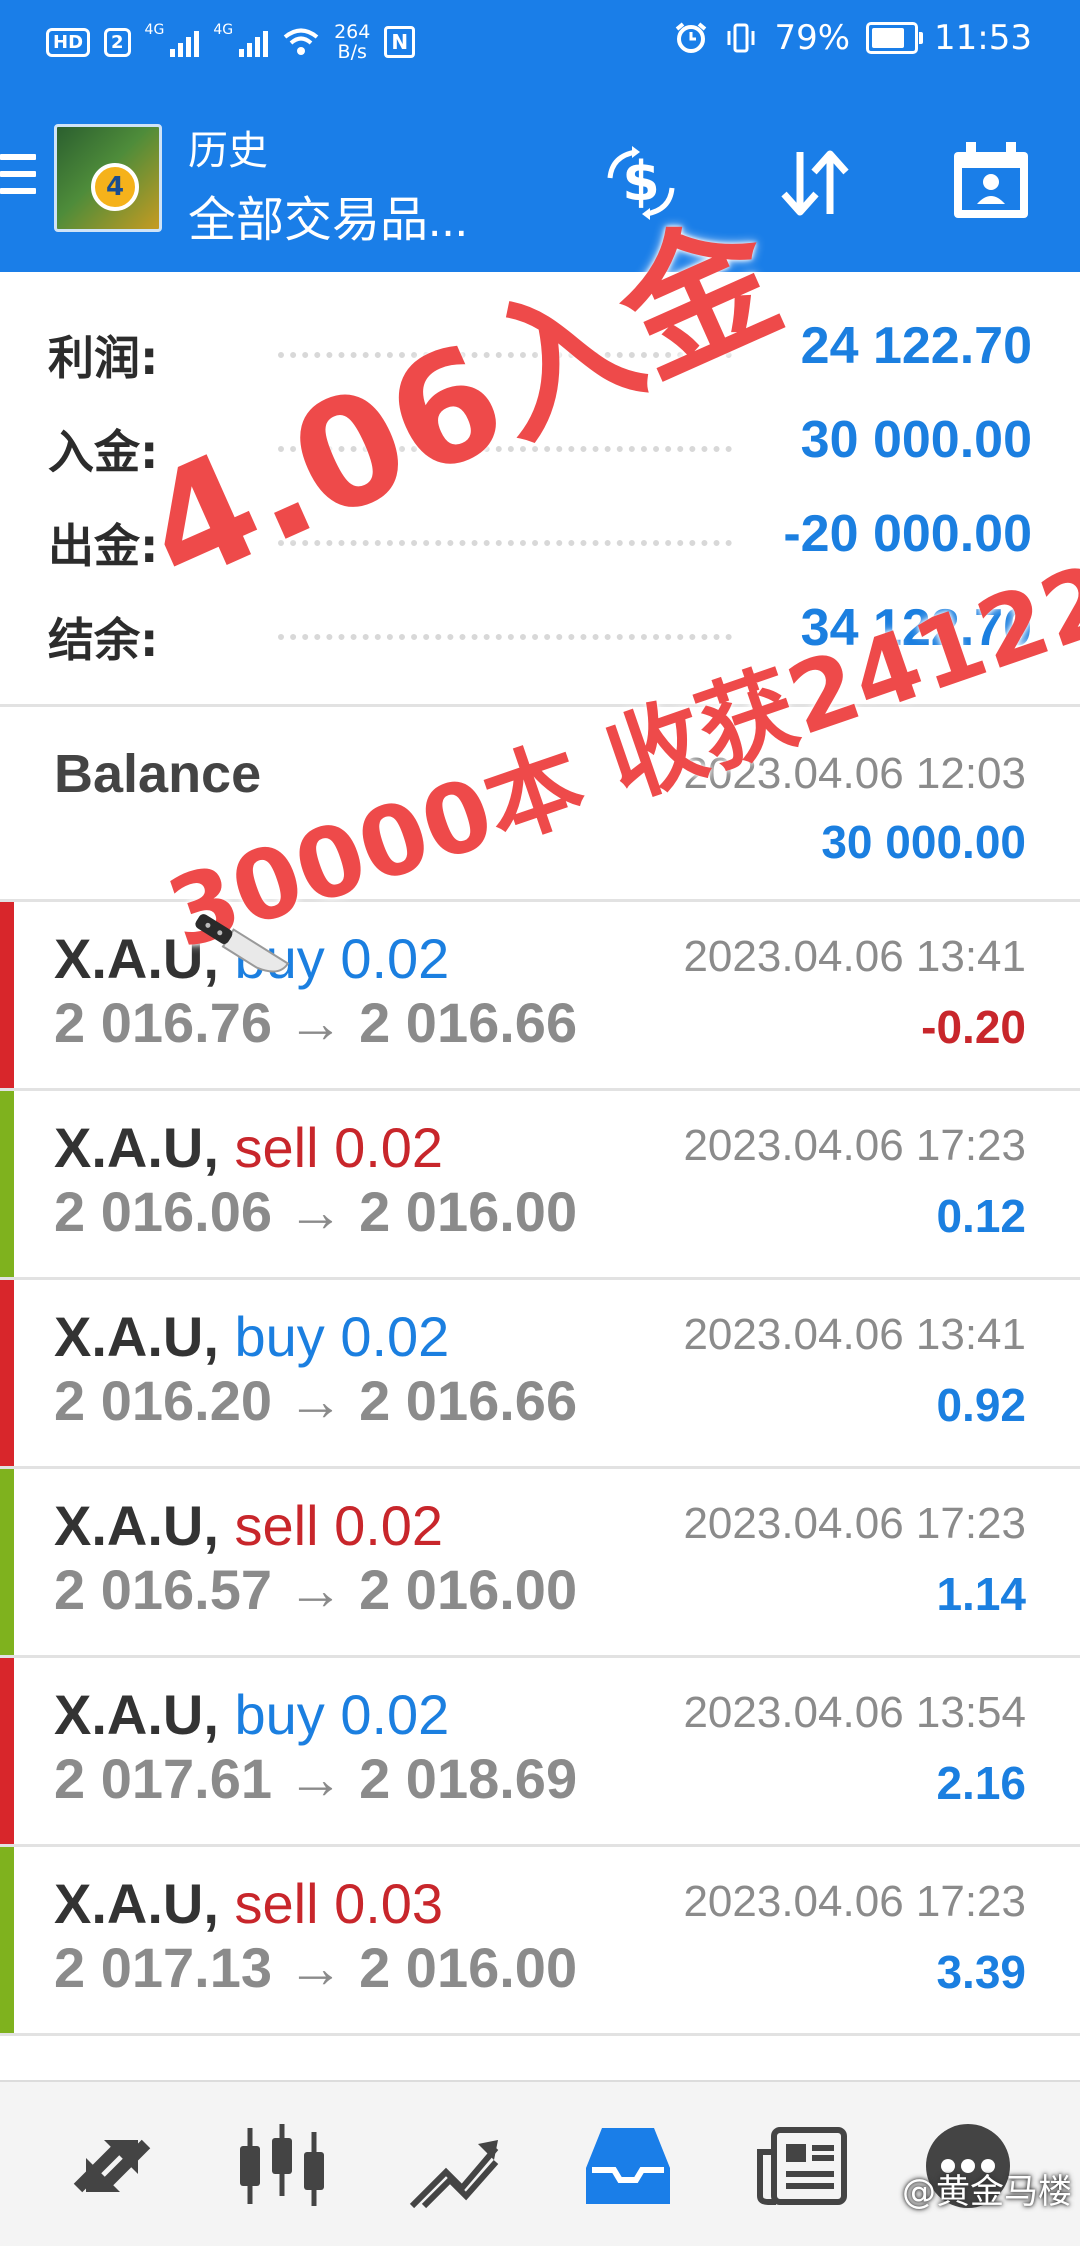  What do you see at coordinates (741, 38) in the screenshot?
I see `vibrate-icon` at bounding box center [741, 38].